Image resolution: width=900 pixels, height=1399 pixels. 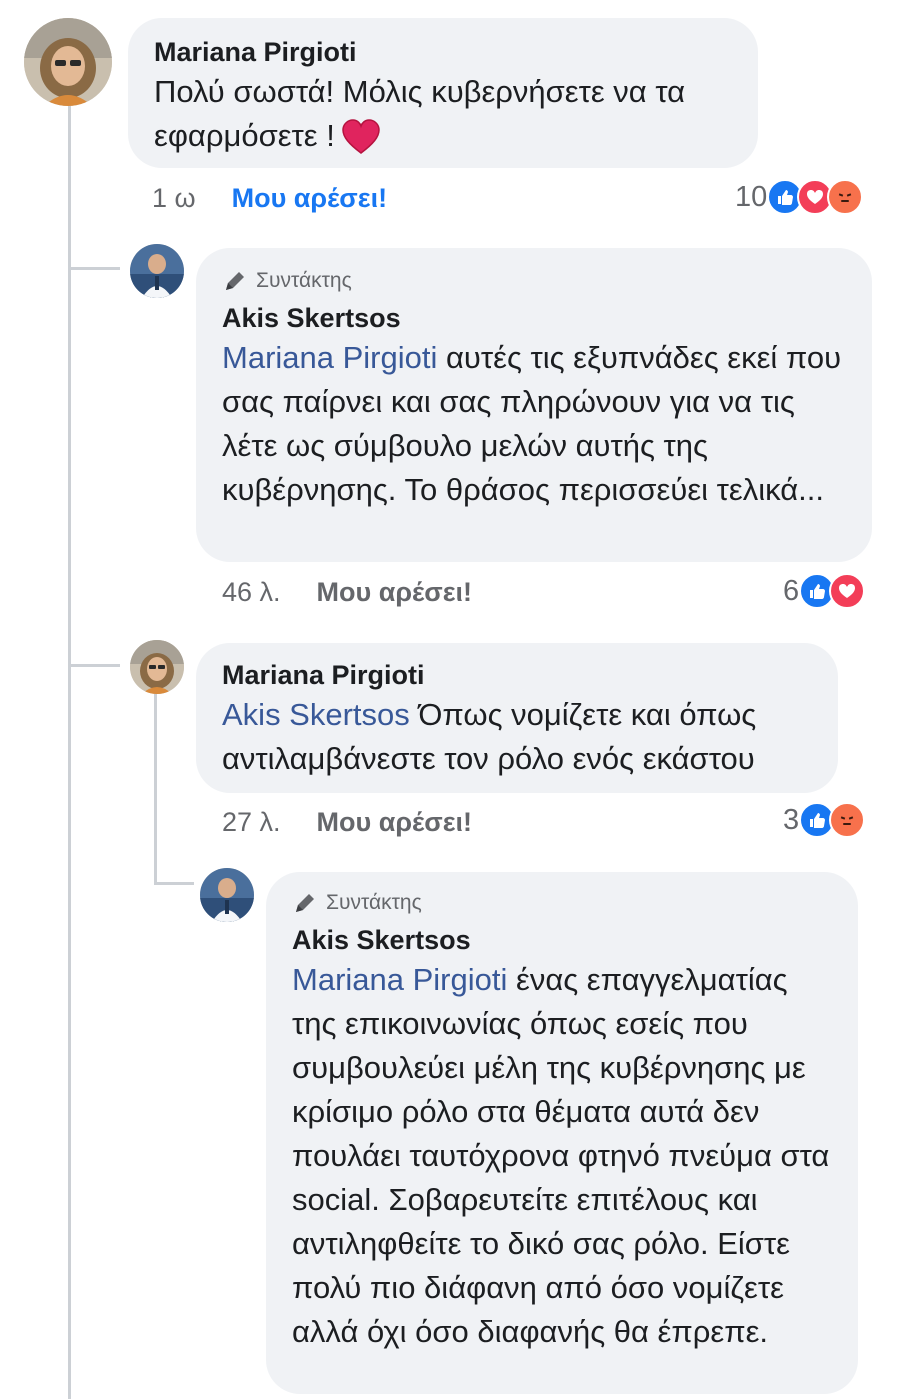 What do you see at coordinates (316, 714) in the screenshot?
I see `mention-link: Akis Skertsos` at bounding box center [316, 714].